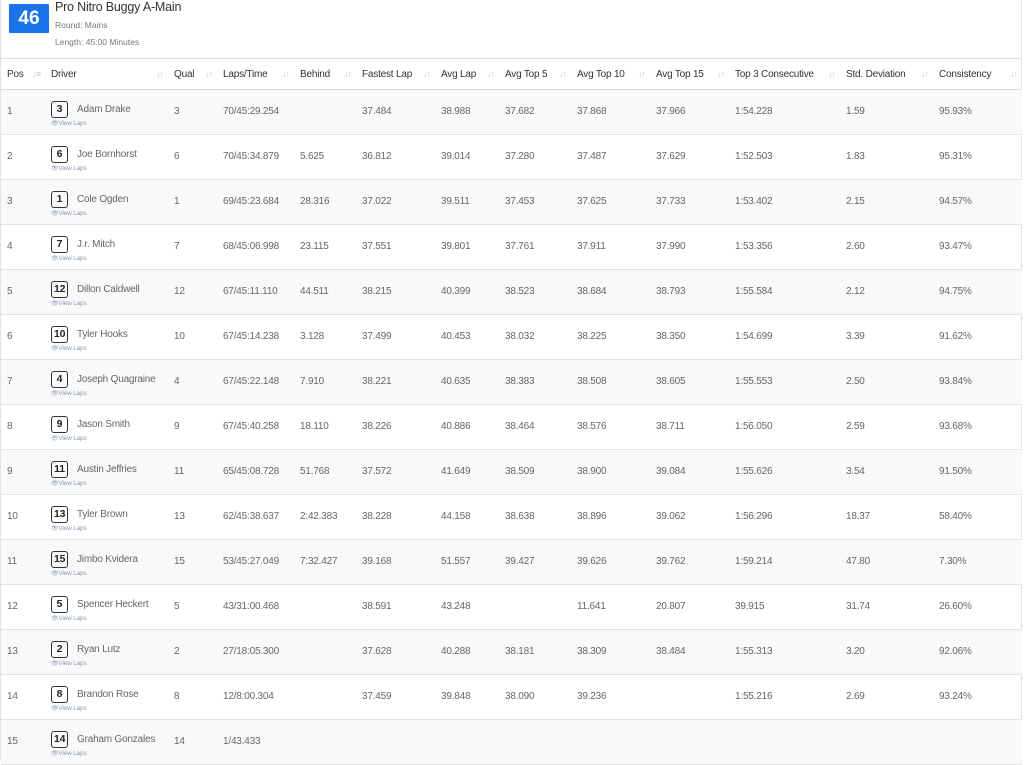 This screenshot has width=1024, height=765. Describe the element at coordinates (395, 517) in the screenshot. I see `fastest-lap-cell: 38.228` at that location.